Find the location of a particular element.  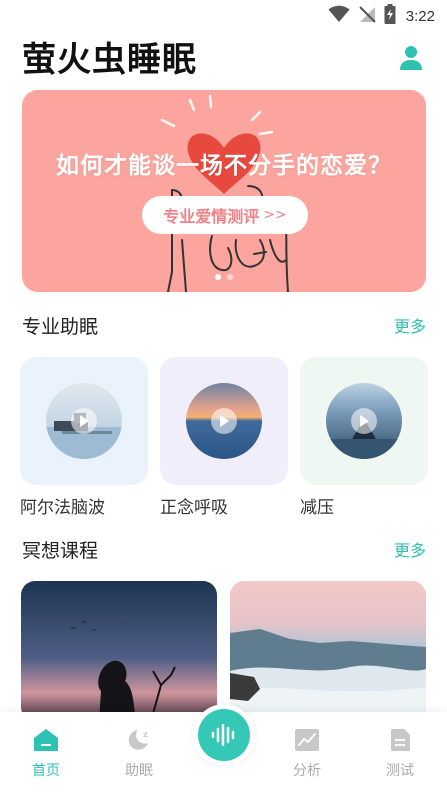

sleep-aid-more-link: 更多 is located at coordinates (410, 325).